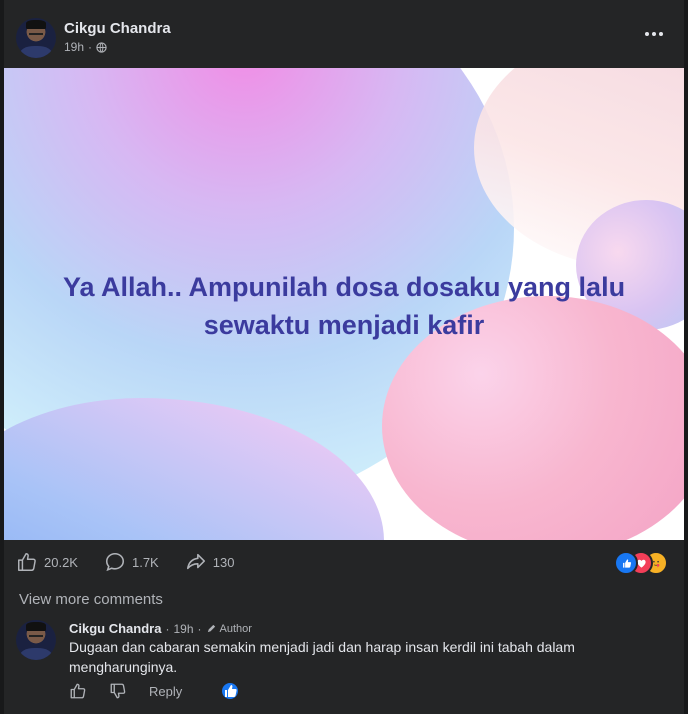 The width and height of the screenshot is (688, 714). Describe the element at coordinates (145, 562) in the screenshot. I see `comment-count: 1.7K` at that location.